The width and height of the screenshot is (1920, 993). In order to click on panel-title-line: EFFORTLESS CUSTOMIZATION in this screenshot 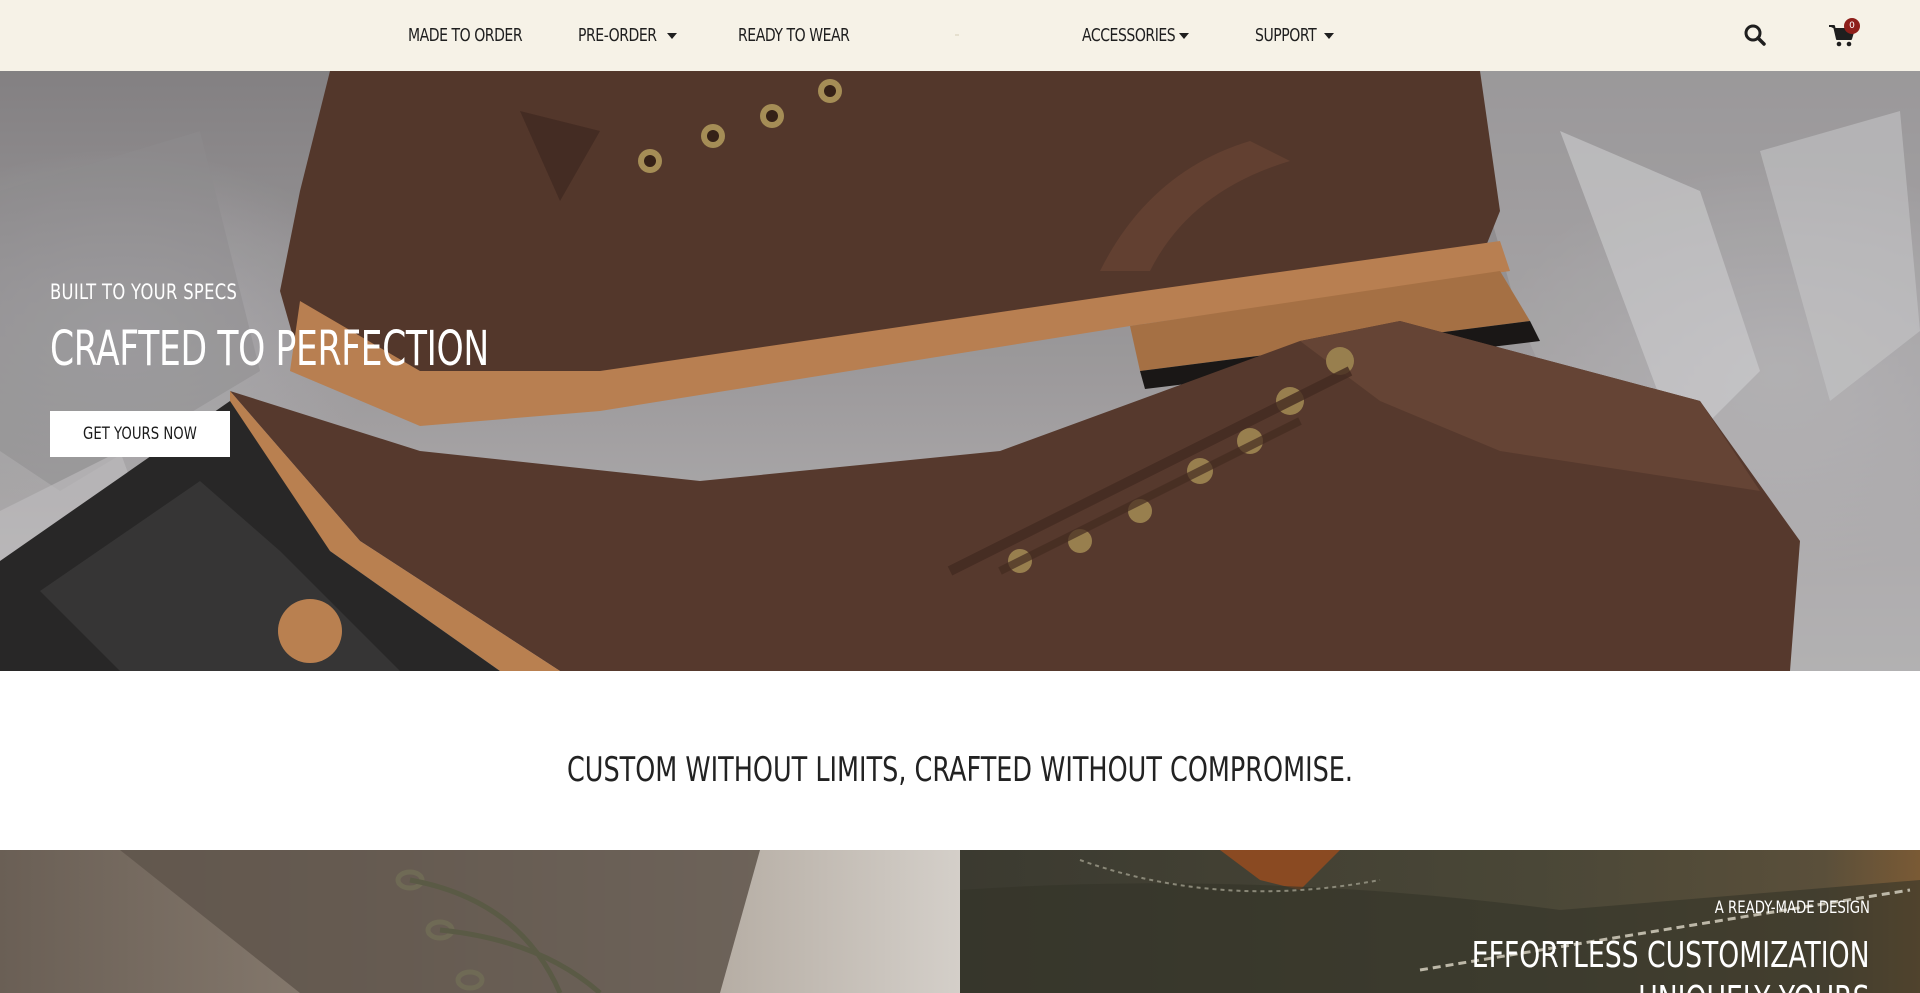, I will do `click(1671, 955)`.